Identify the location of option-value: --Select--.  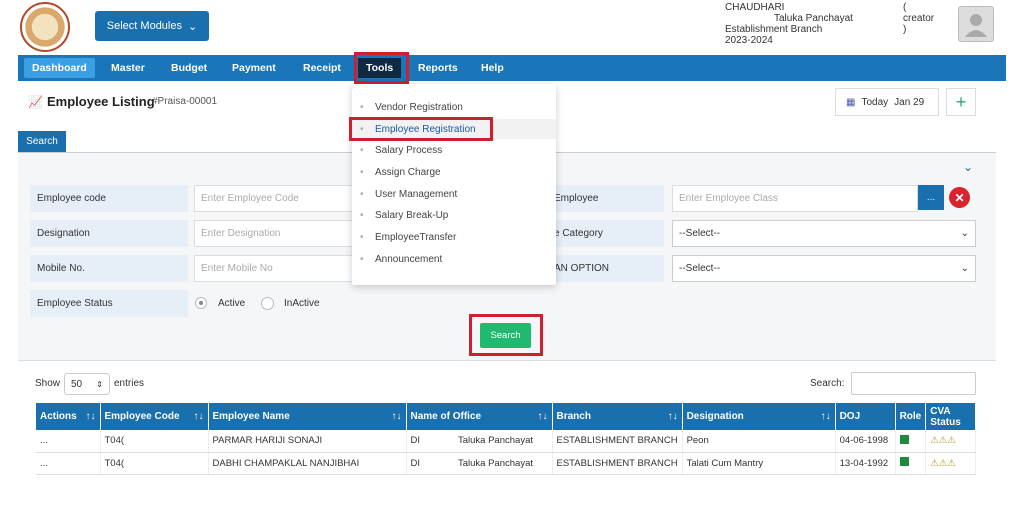
(700, 268).